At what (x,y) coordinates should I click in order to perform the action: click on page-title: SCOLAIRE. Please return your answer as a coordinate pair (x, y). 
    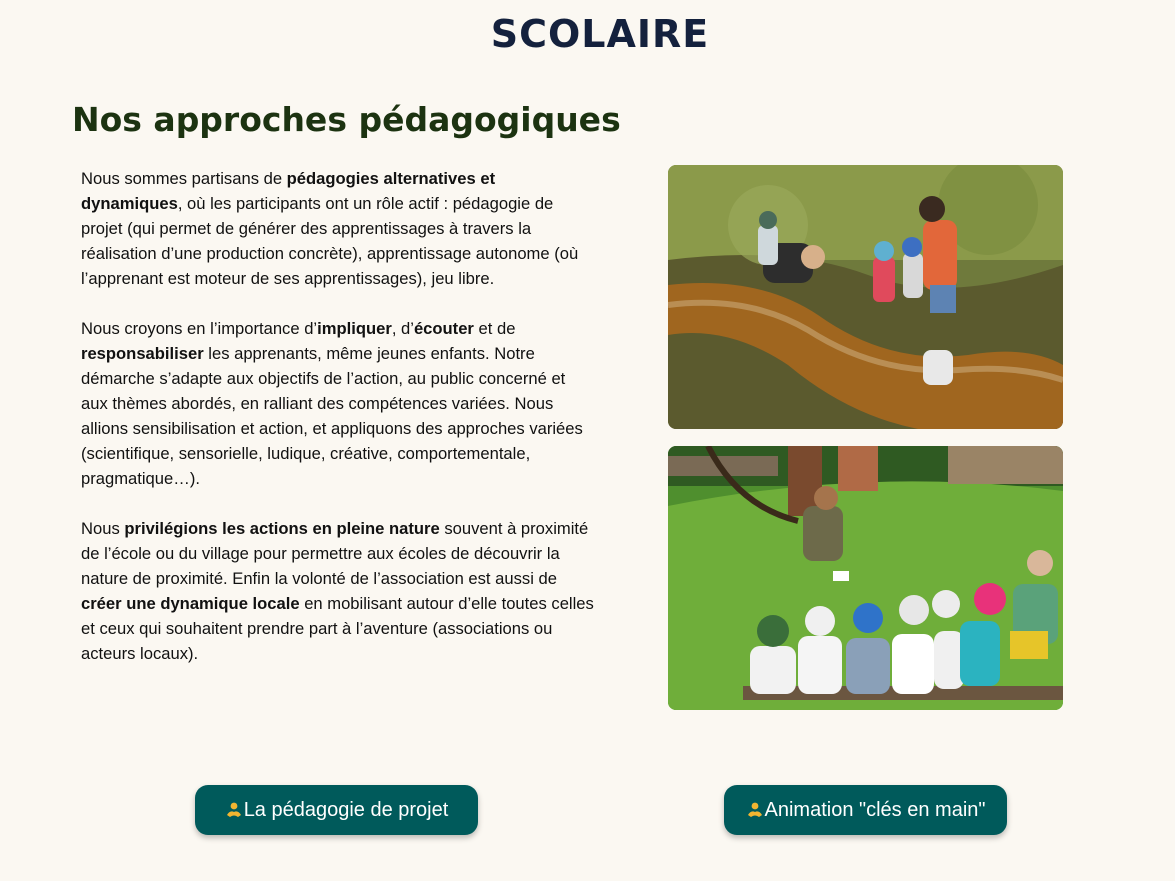
    Looking at the image, I should click on (600, 34).